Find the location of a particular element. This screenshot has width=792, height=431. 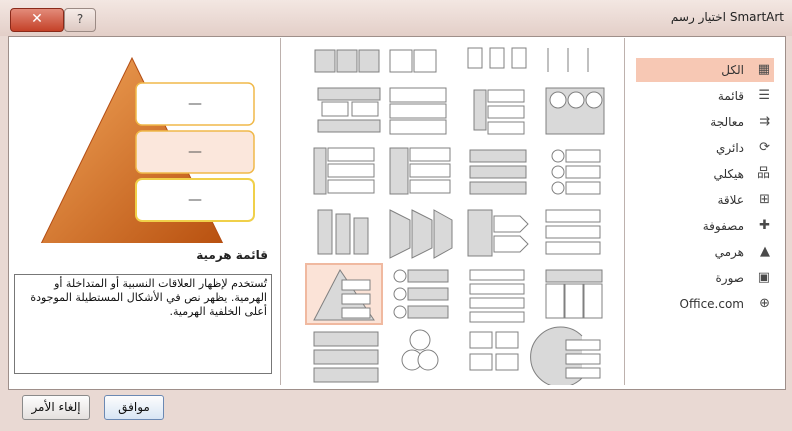

preview-box-3-text: — is located at coordinates (195, 200).